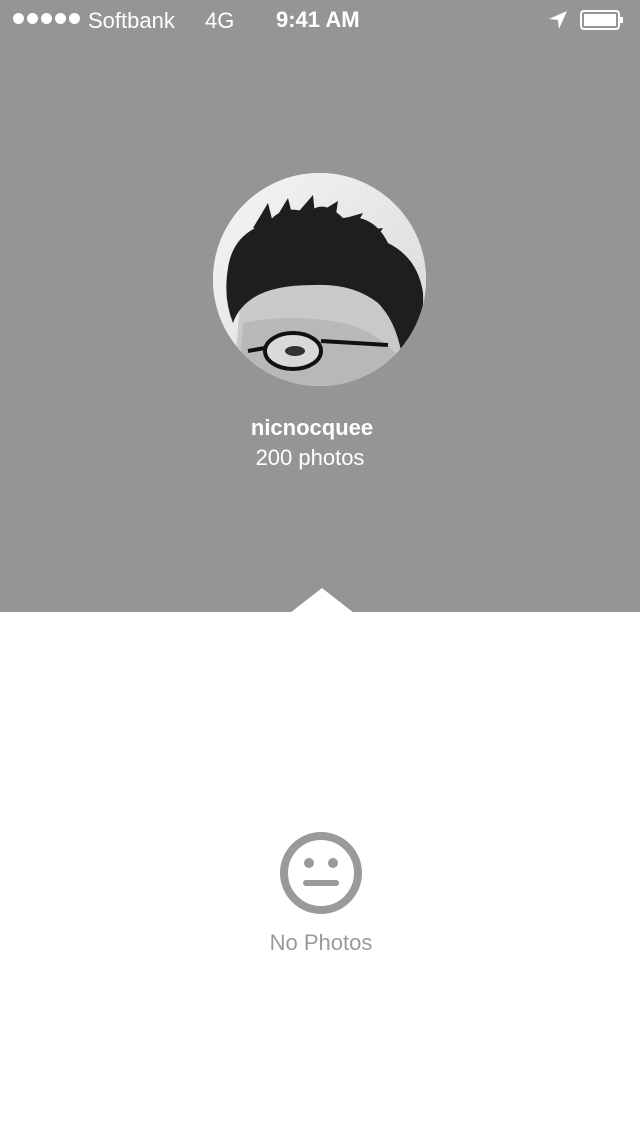 This screenshot has height=1136, width=640. I want to click on carrier-name: Softbank, so click(131, 20).